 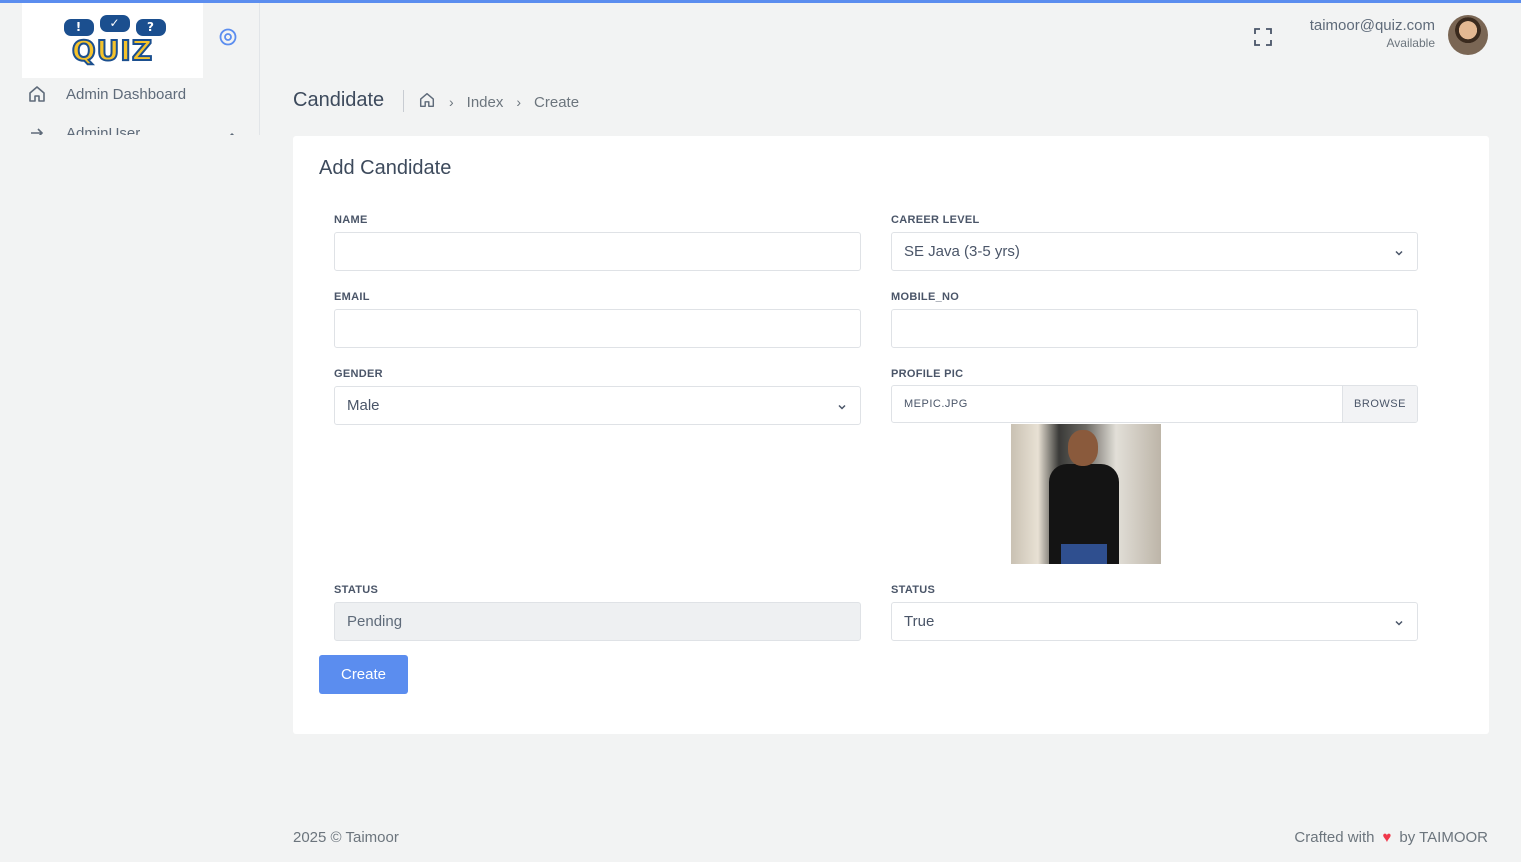 What do you see at coordinates (936, 404) in the screenshot?
I see `profile-pic-filename: MEPIC.JPG` at bounding box center [936, 404].